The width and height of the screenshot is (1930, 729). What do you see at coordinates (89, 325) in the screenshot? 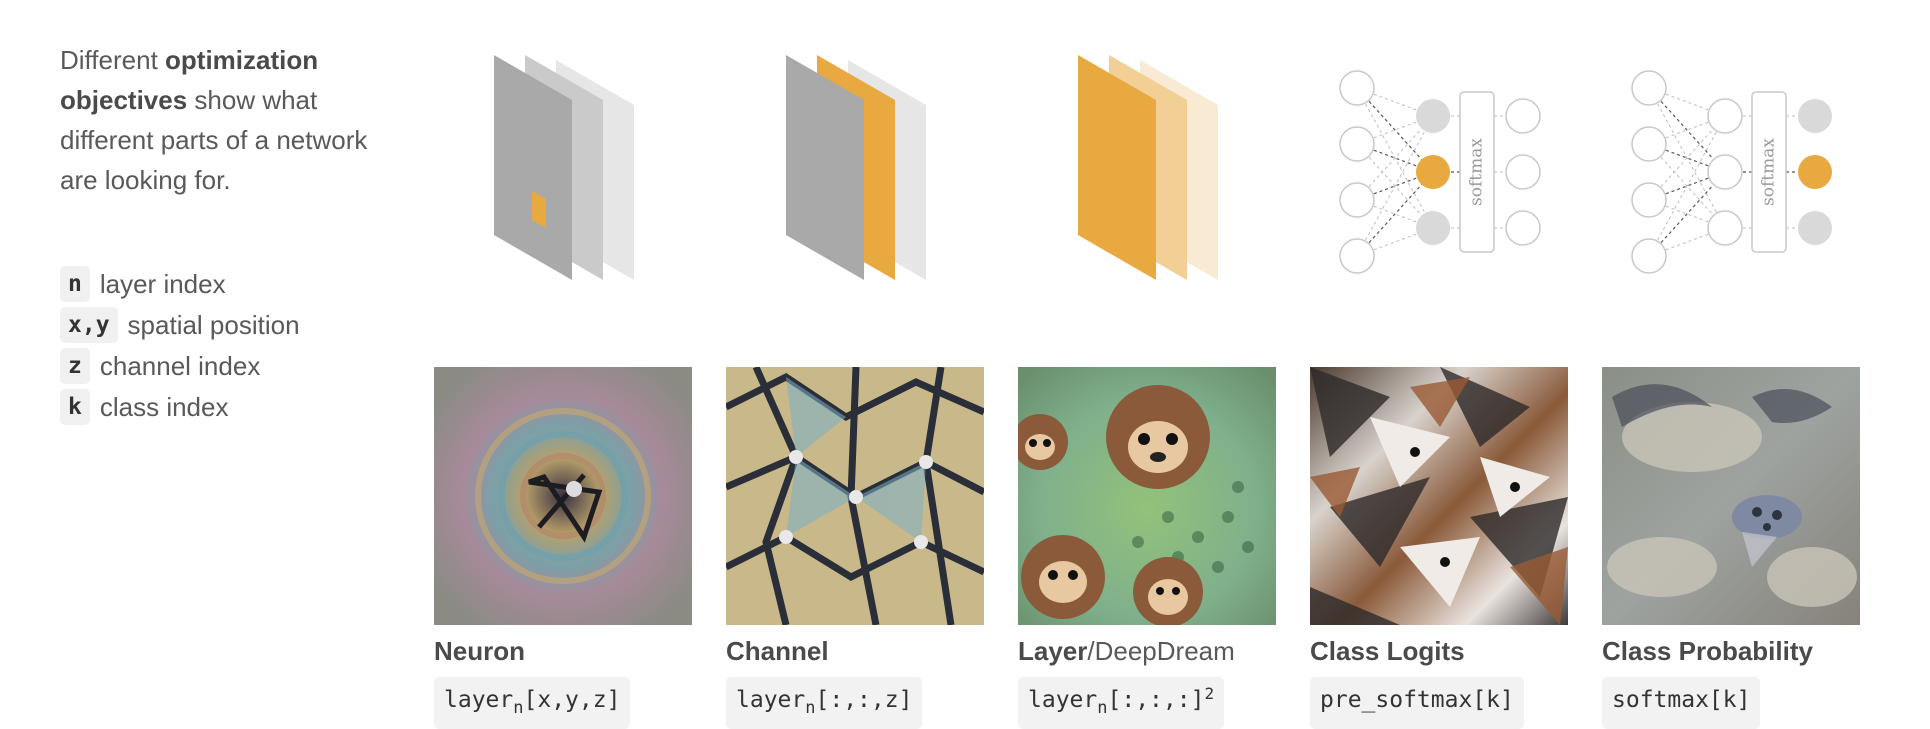
I see `legend-key: x,y` at bounding box center [89, 325].